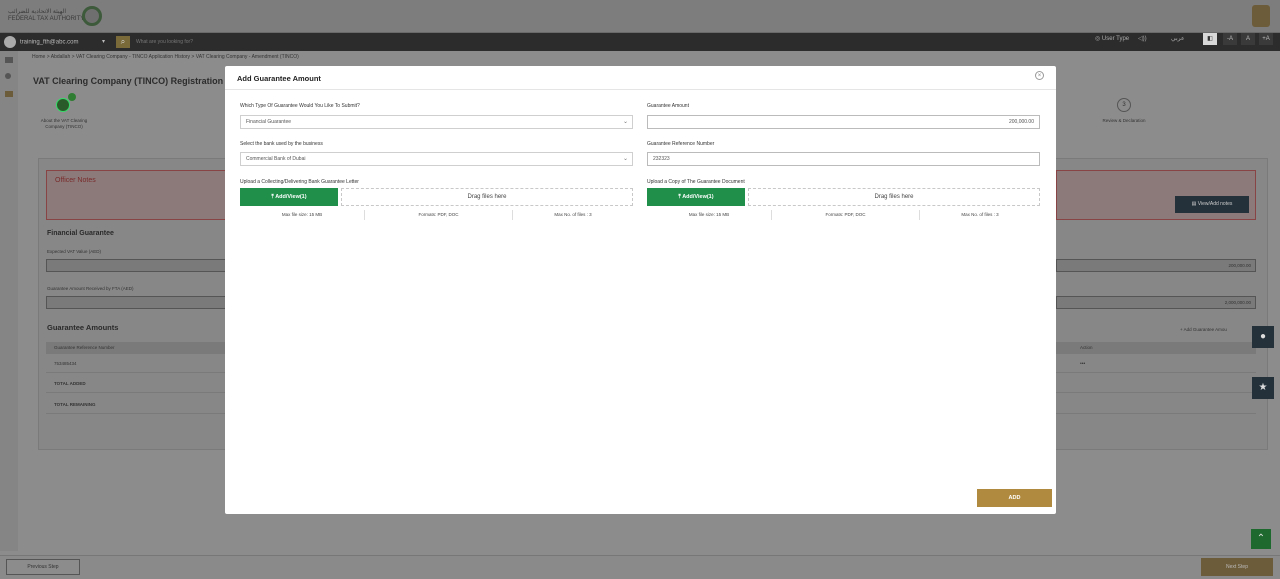 This screenshot has width=1280, height=579. Describe the element at coordinates (845, 215) in the screenshot. I see `upload-document-formats: Formats: PDF, DOC` at that location.